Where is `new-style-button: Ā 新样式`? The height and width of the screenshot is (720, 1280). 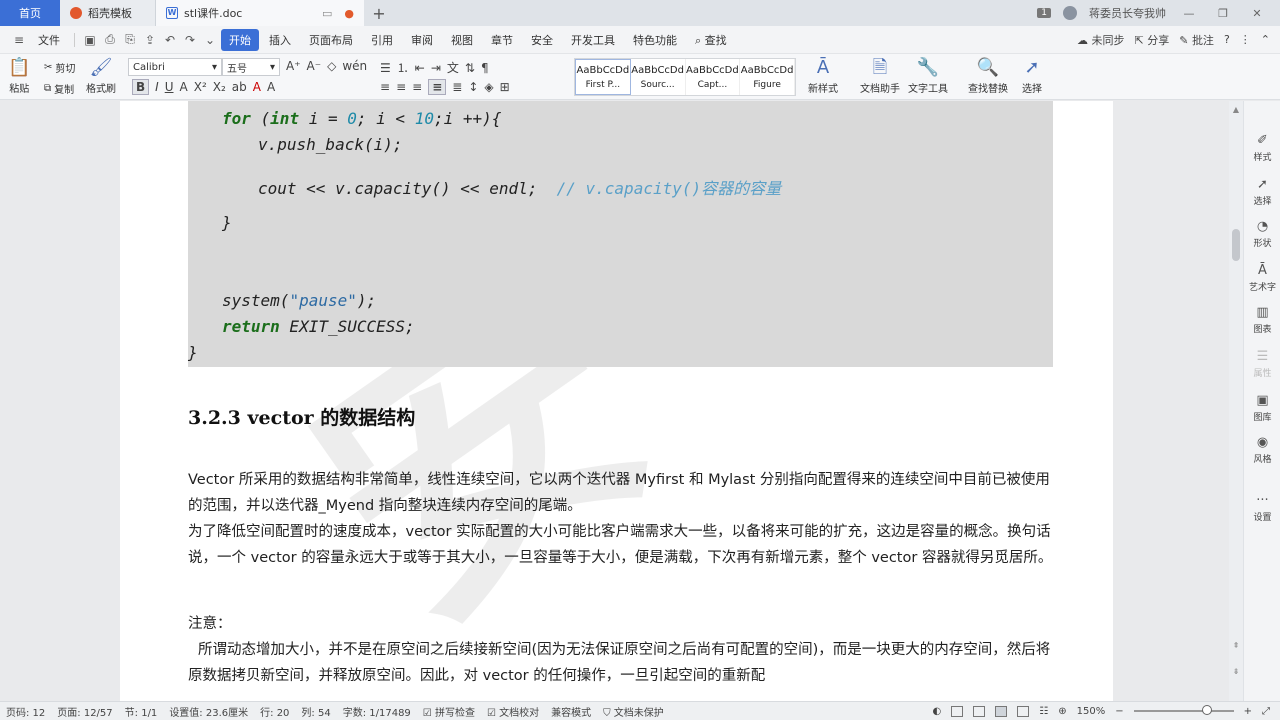 new-style-button: Ā 新样式 is located at coordinates (823, 77).